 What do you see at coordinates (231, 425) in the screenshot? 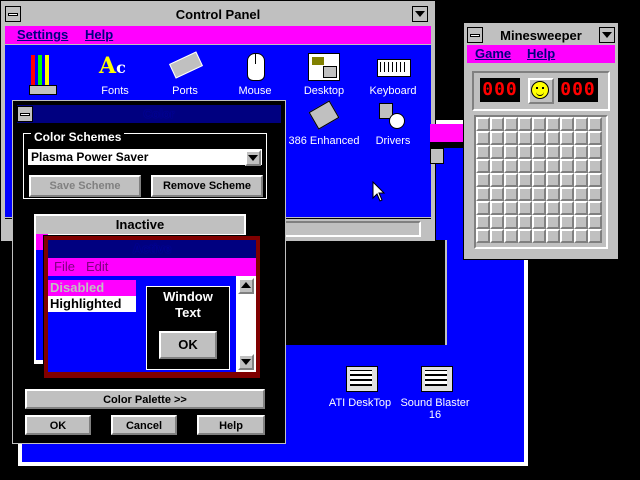
I see `help-button: Help` at bounding box center [231, 425].